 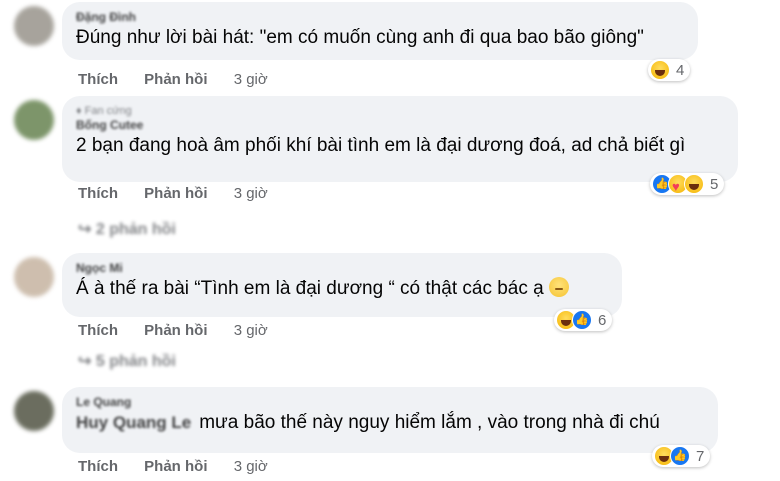 I want to click on reaction-summary: 4, so click(x=669, y=70).